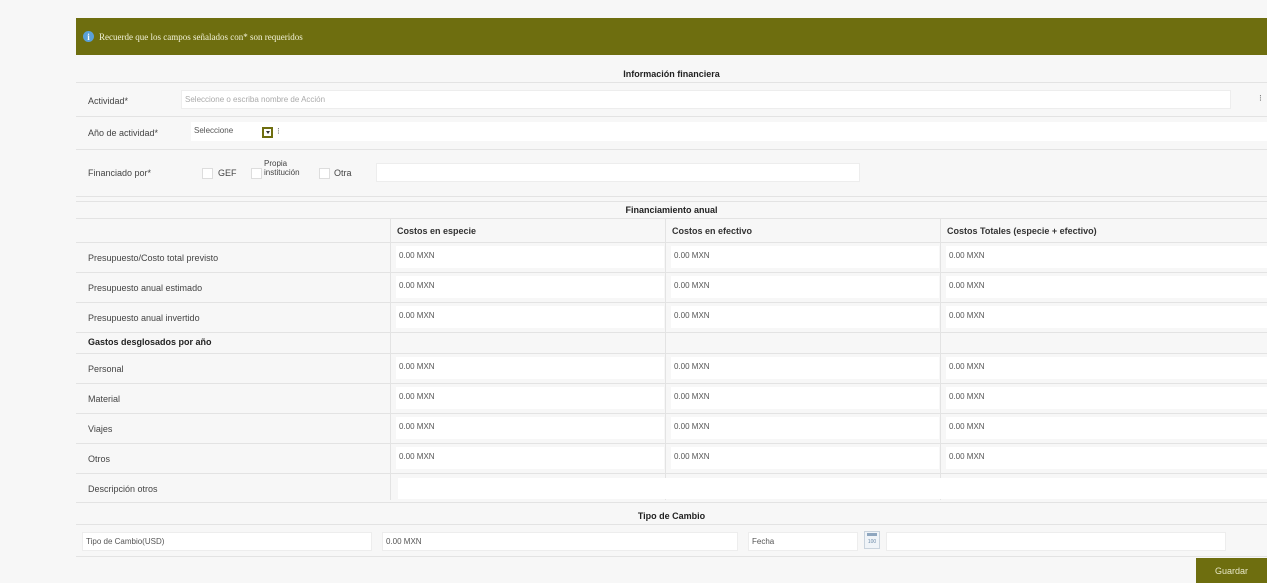 The width and height of the screenshot is (1267, 583). Describe the element at coordinates (120, 173) in the screenshot. I see `financiado-label: Financiado por*` at that location.